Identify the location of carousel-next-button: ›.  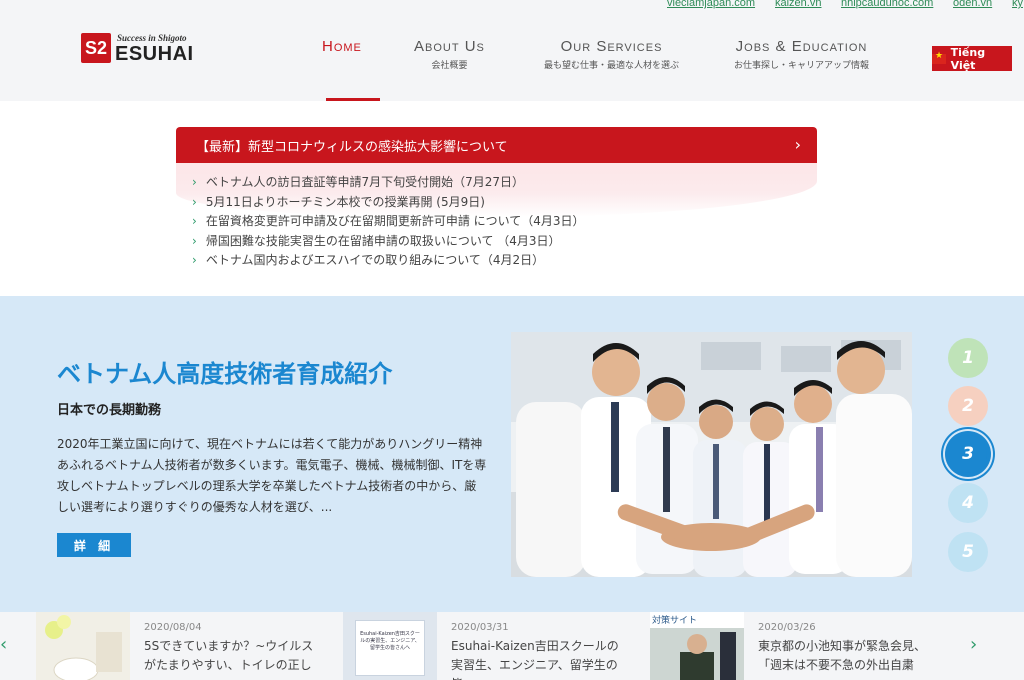
(973, 644).